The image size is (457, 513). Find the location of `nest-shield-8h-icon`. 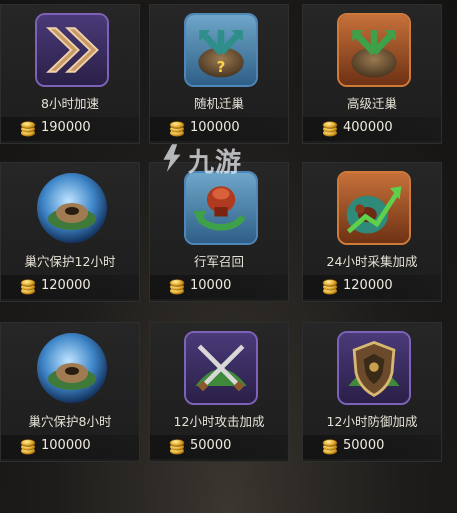

nest-shield-8h-icon is located at coordinates (72, 368).